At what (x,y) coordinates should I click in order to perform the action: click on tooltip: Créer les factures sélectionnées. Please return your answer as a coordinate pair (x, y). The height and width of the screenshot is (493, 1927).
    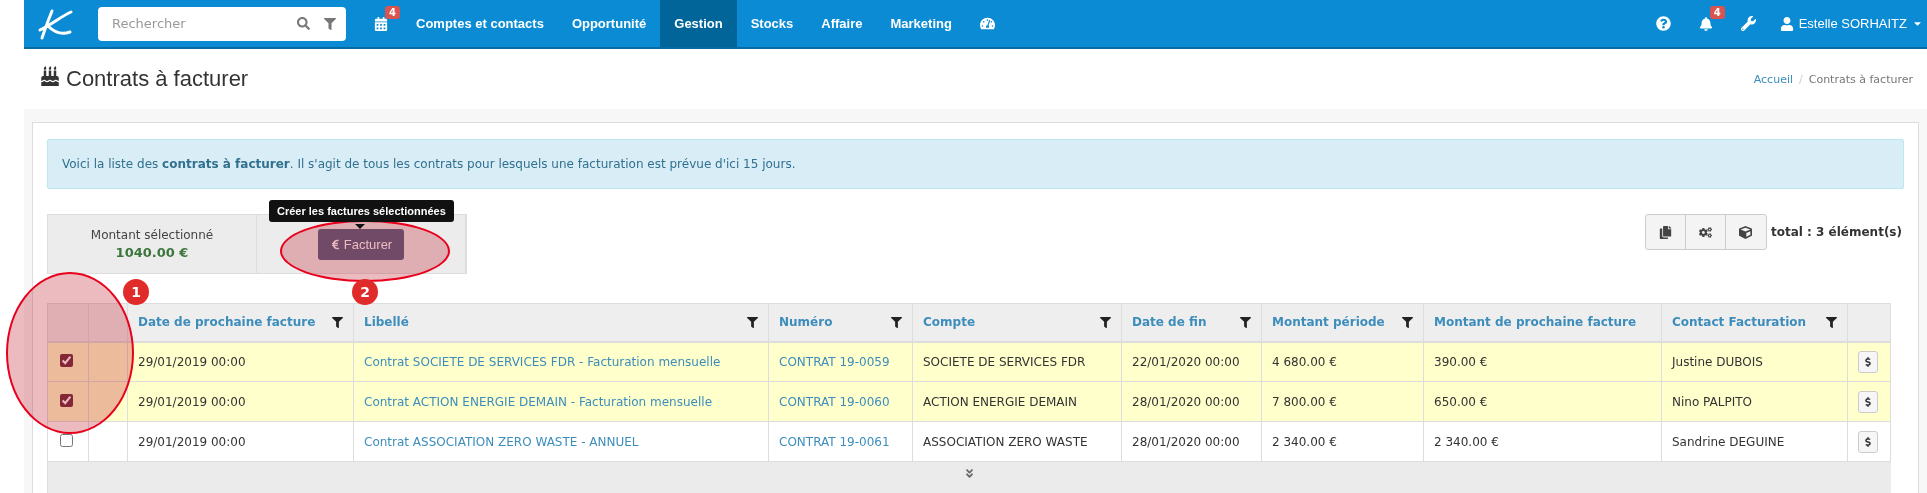
    Looking at the image, I should click on (361, 211).